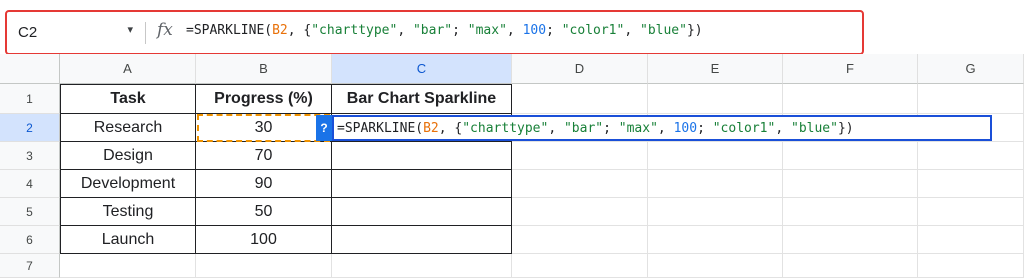 Image resolution: width=1024 pixels, height=278 pixels. What do you see at coordinates (685, 128) in the screenshot?
I see `editor-token: 100` at bounding box center [685, 128].